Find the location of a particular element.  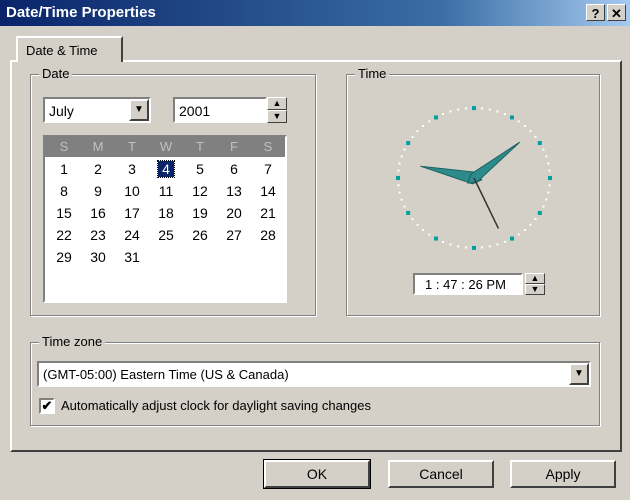

calendar-day: 5 is located at coordinates (200, 169).